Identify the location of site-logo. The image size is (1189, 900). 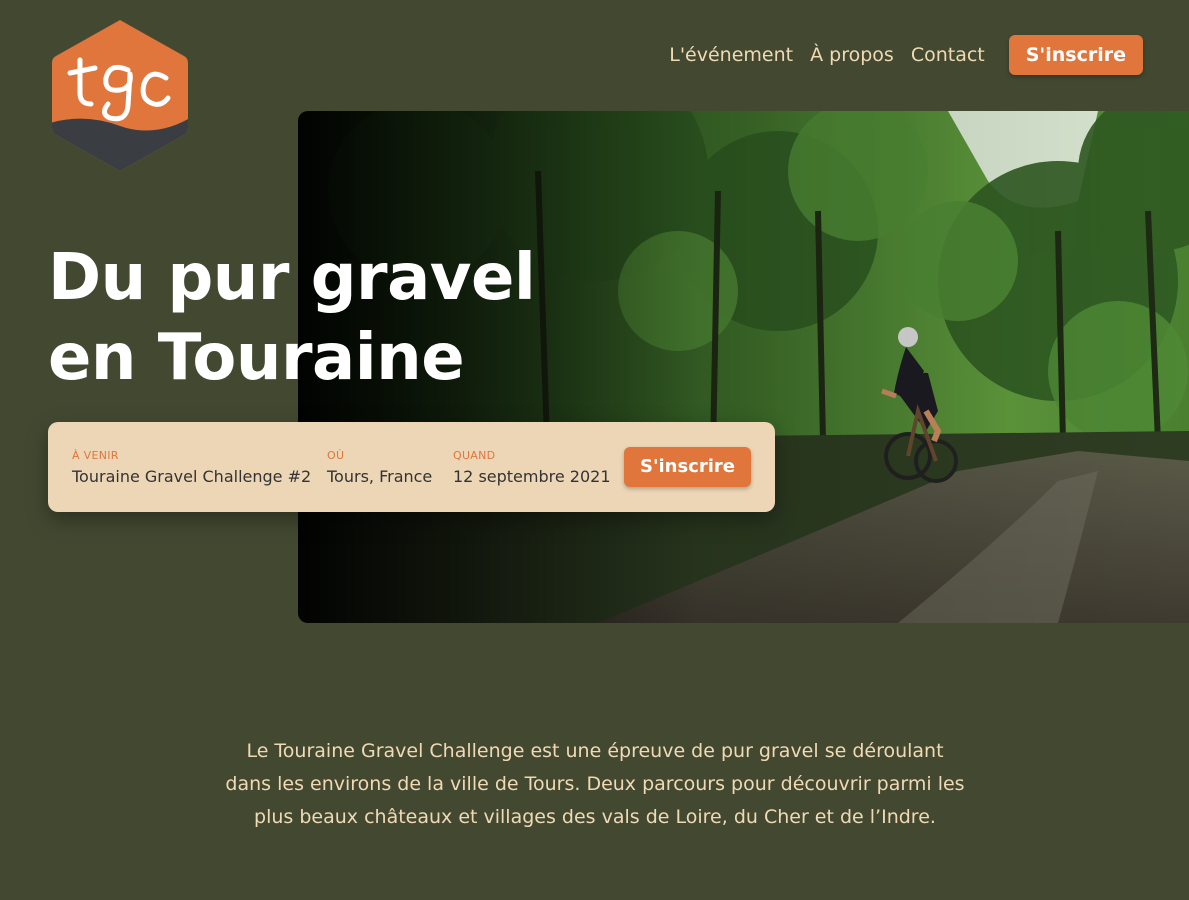
(120, 95).